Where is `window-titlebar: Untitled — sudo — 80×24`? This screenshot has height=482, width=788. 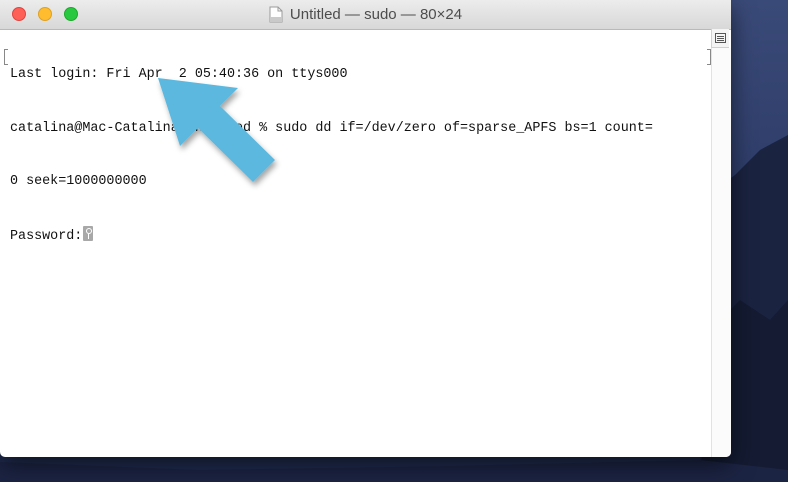 window-titlebar: Untitled — sudo — 80×24 is located at coordinates (365, 15).